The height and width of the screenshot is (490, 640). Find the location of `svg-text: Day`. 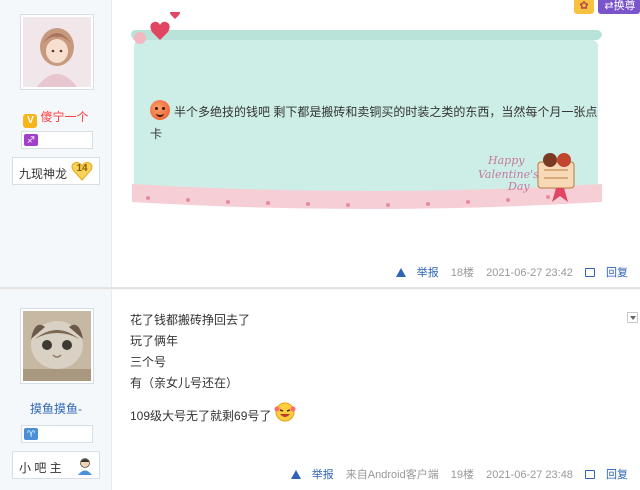

svg-text: Day is located at coordinates (518, 186).